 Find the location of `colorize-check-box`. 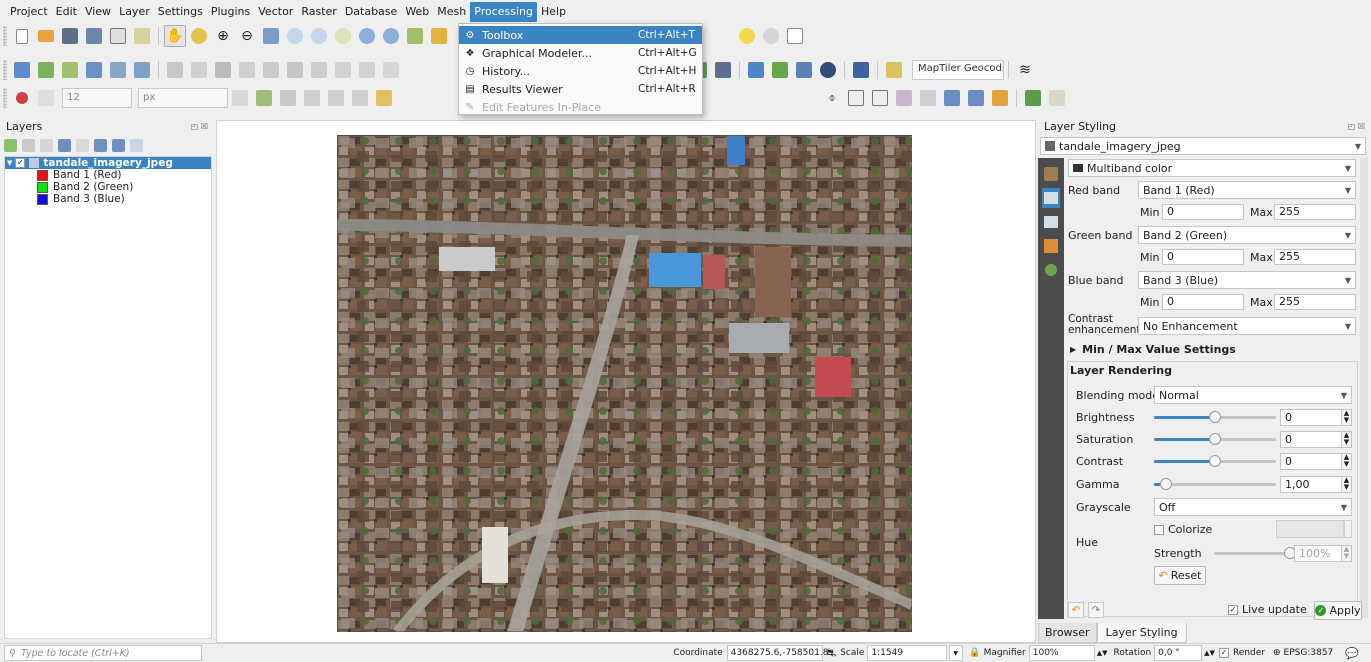

colorize-check-box is located at coordinates (1159, 529).